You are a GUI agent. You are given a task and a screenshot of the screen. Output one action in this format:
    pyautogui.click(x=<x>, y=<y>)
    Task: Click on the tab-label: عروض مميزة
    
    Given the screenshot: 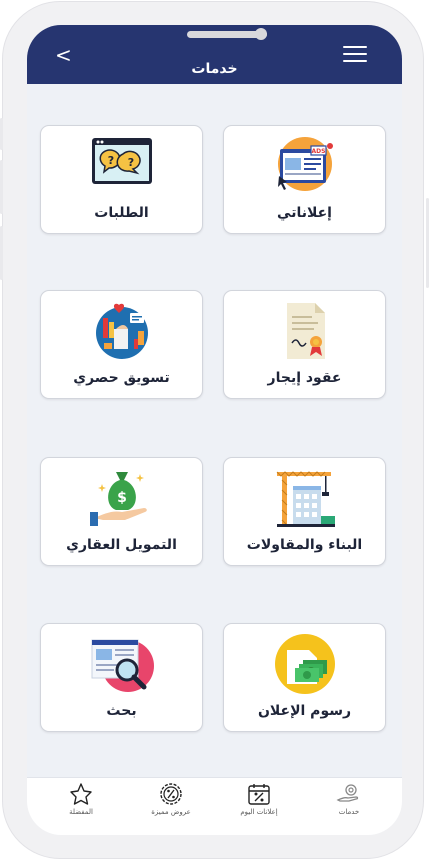 What is the action you would take?
    pyautogui.click(x=171, y=812)
    